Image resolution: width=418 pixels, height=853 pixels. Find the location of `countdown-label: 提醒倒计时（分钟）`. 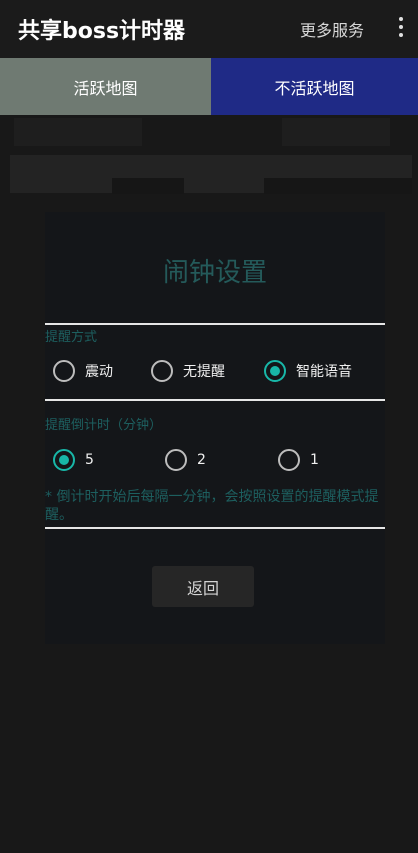

countdown-label: 提醒倒计时（分钟） is located at coordinates (104, 425).